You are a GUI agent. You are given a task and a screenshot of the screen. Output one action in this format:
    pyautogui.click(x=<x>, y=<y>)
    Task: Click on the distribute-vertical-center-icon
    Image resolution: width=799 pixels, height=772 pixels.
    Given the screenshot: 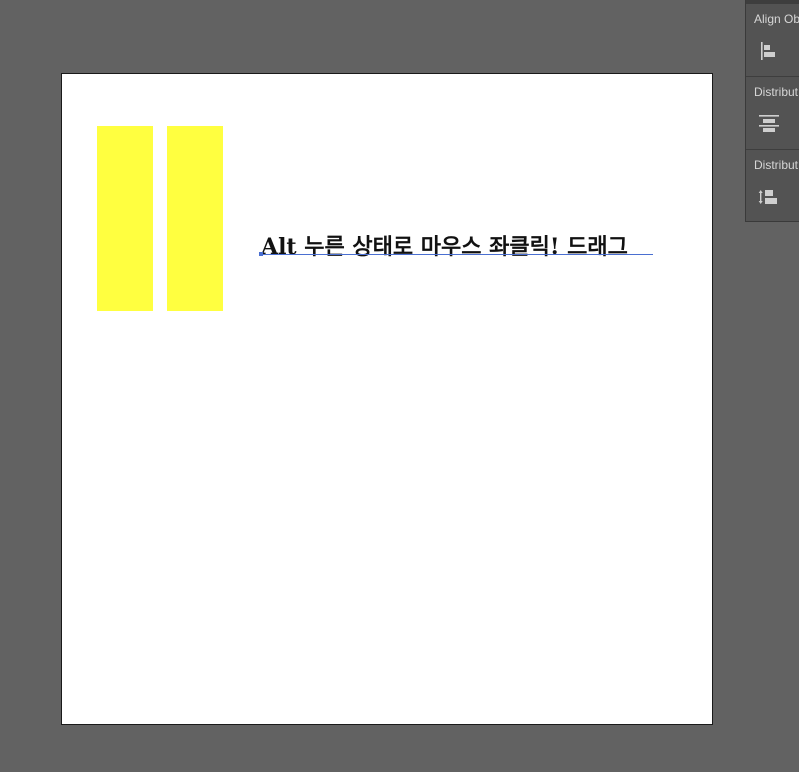 What is the action you would take?
    pyautogui.click(x=769, y=124)
    